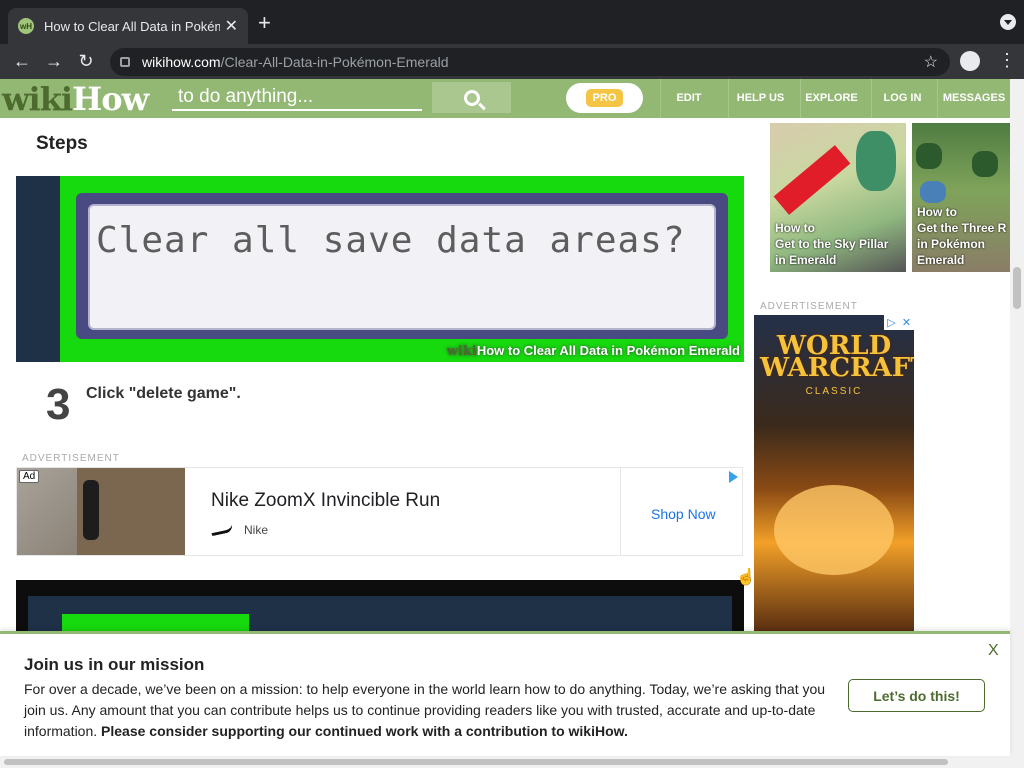 This screenshot has height=768, width=1024. What do you see at coordinates (951, 244) in the screenshot?
I see `caption-line: in Pokémon` at bounding box center [951, 244].